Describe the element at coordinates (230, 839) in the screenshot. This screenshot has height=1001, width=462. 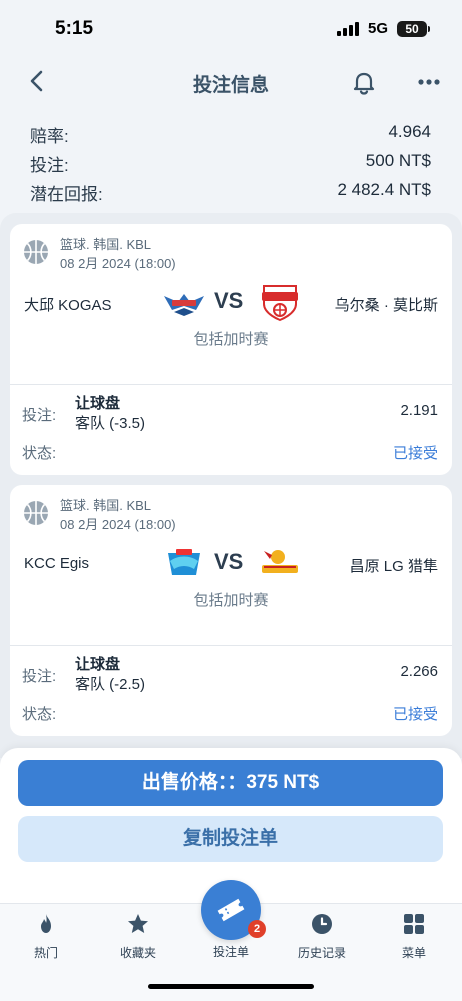
I see `copy-betslip-button: 复制投注单` at that location.